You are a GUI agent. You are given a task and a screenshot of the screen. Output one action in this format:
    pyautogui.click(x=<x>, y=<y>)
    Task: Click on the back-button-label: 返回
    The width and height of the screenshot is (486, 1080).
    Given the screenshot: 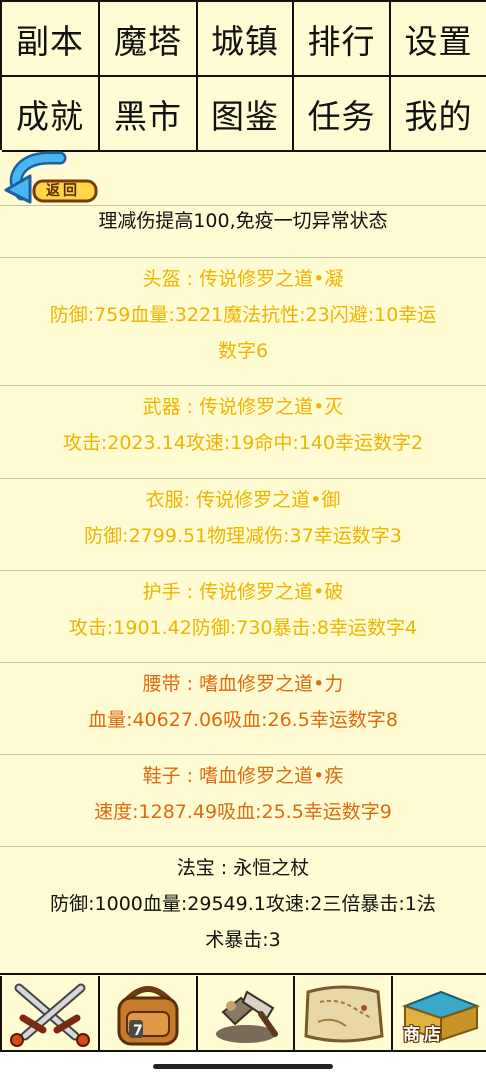 What is the action you would take?
    pyautogui.click(x=63, y=191)
    